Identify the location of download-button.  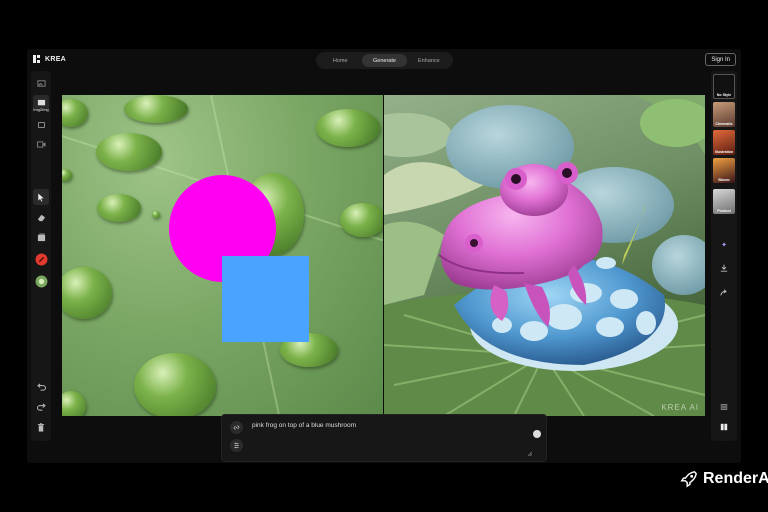
(724, 268).